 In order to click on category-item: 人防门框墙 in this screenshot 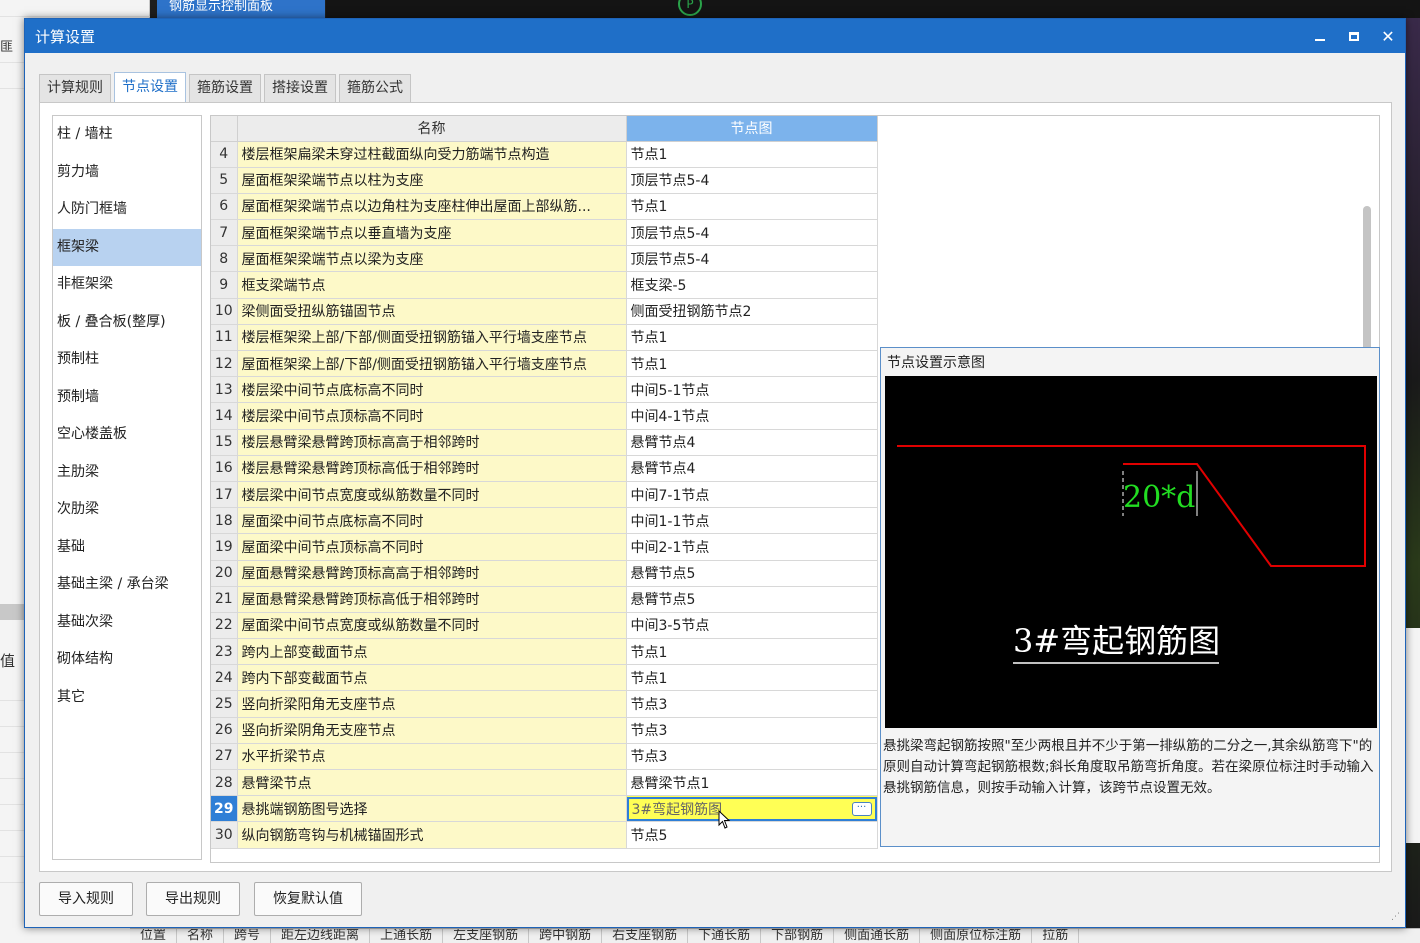, I will do `click(127, 210)`.